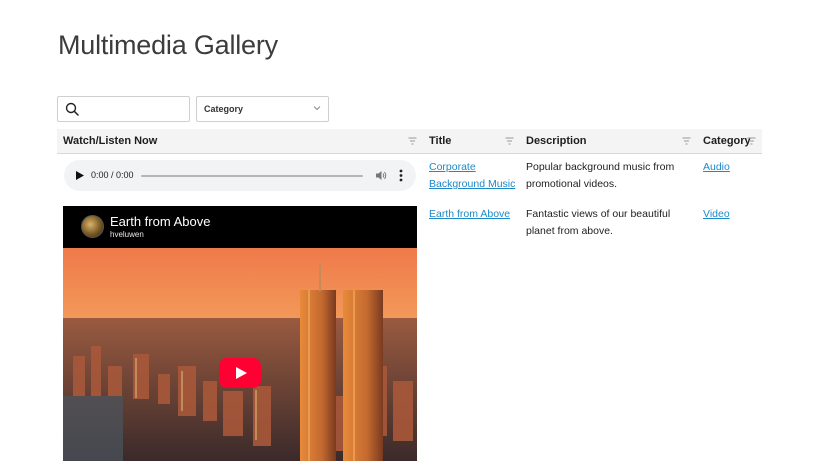  Describe the element at coordinates (224, 109) in the screenshot. I see `category-select-label: Category` at that location.